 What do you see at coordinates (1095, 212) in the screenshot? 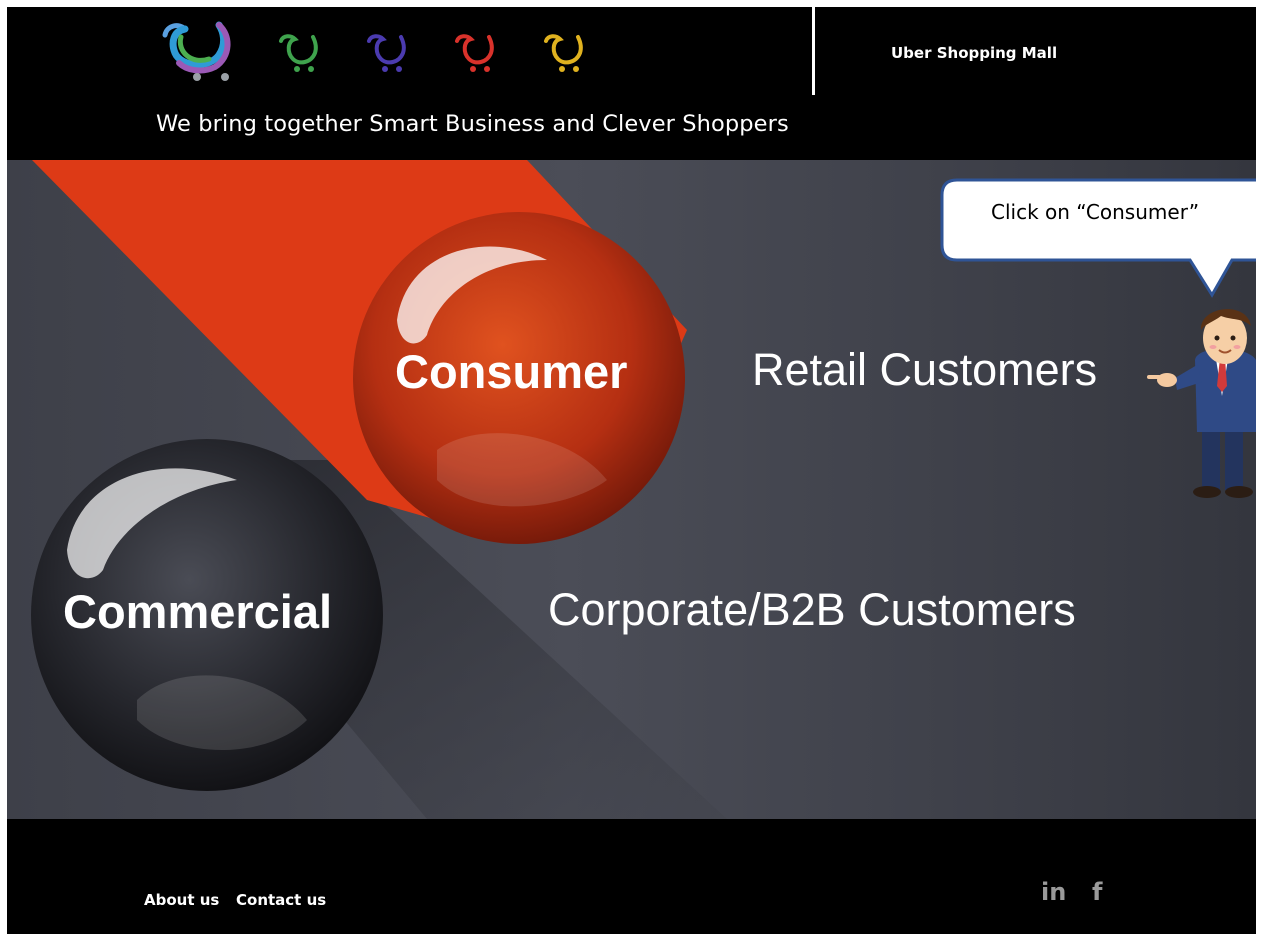
I see `callout-text: Click on “Consumer”` at bounding box center [1095, 212].